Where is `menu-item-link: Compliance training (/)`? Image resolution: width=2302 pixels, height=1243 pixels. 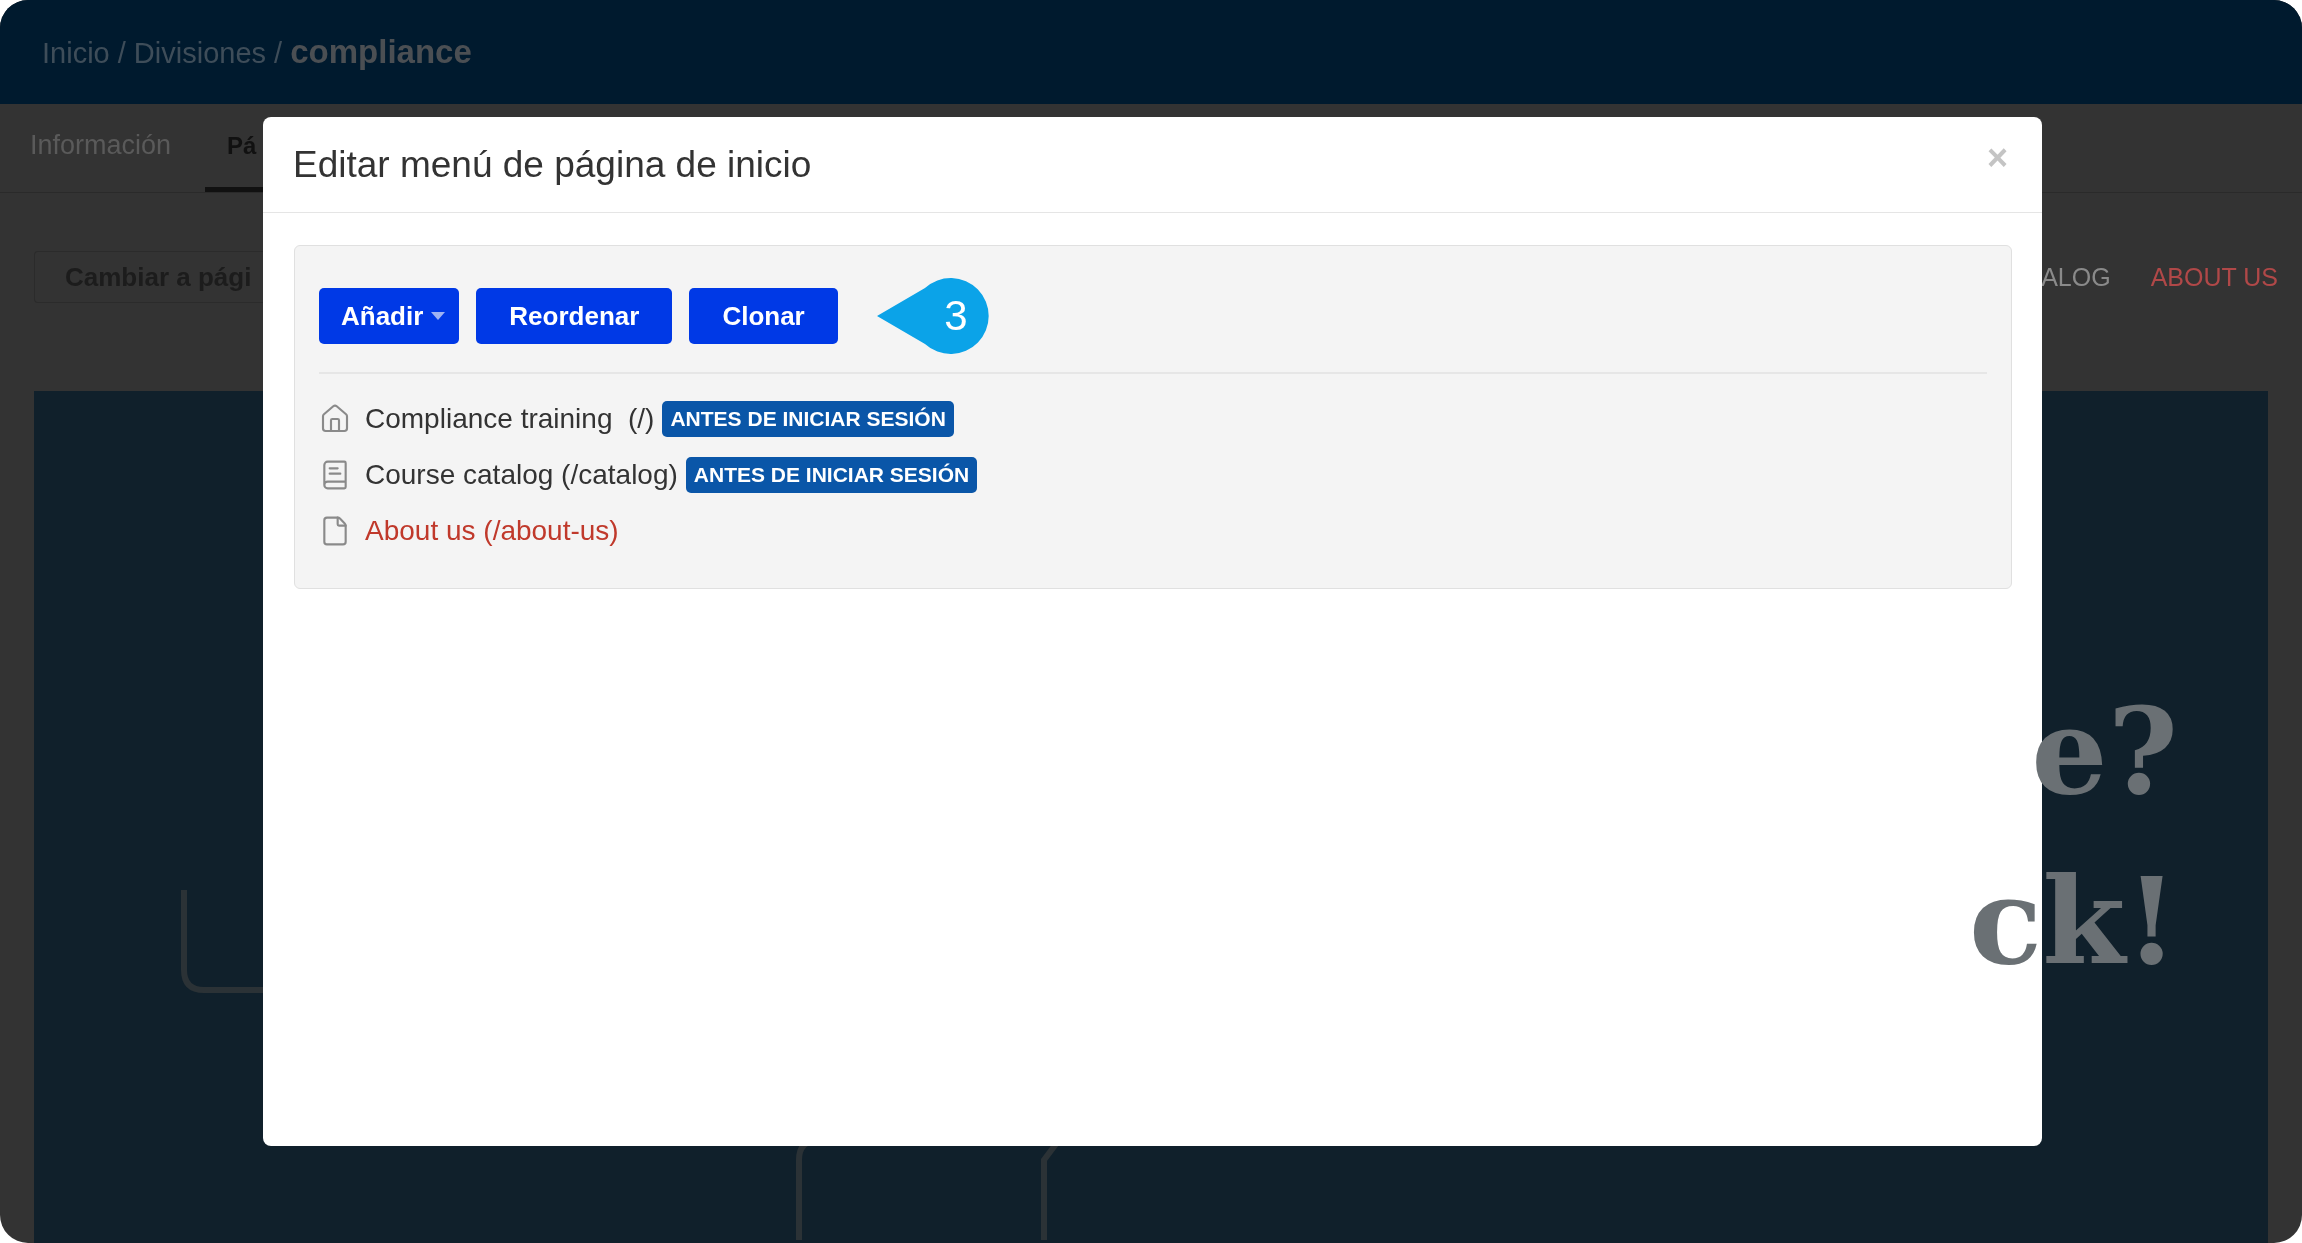
menu-item-link: Compliance training (/) is located at coordinates (510, 419).